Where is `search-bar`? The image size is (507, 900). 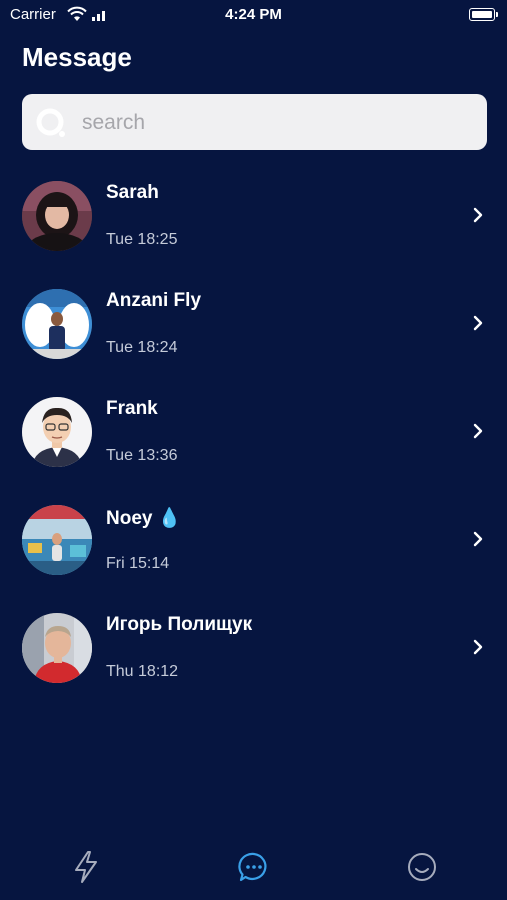 search-bar is located at coordinates (254, 122).